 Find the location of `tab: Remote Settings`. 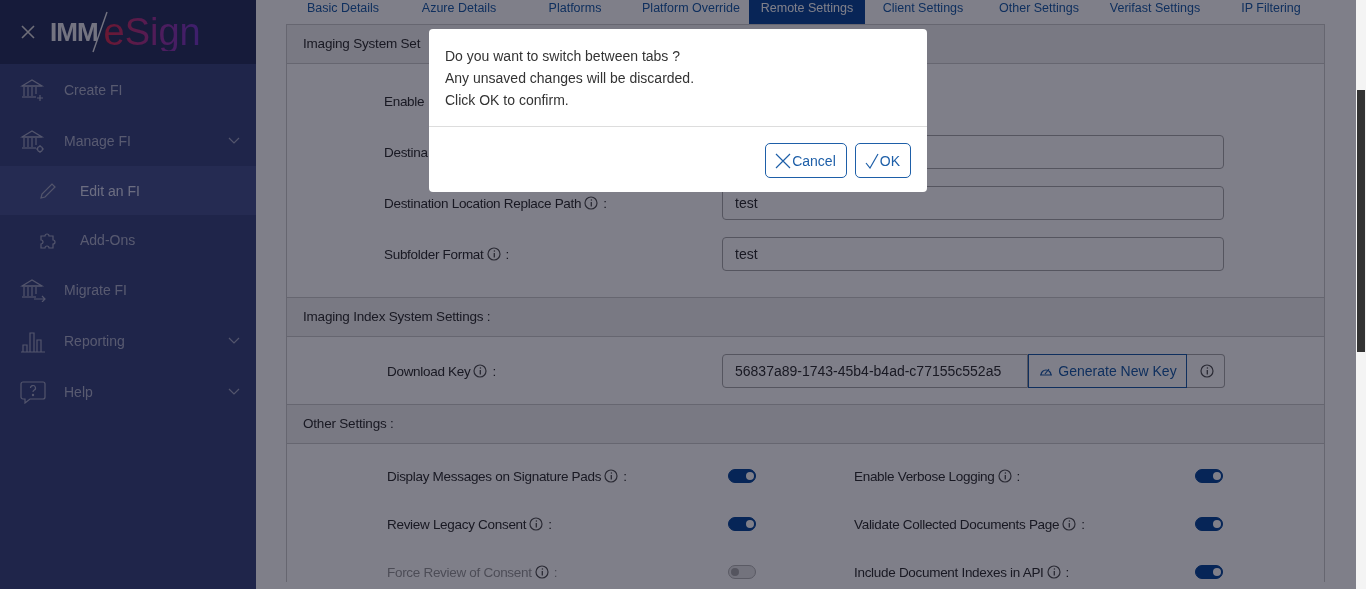

tab: Remote Settings is located at coordinates (807, 12).